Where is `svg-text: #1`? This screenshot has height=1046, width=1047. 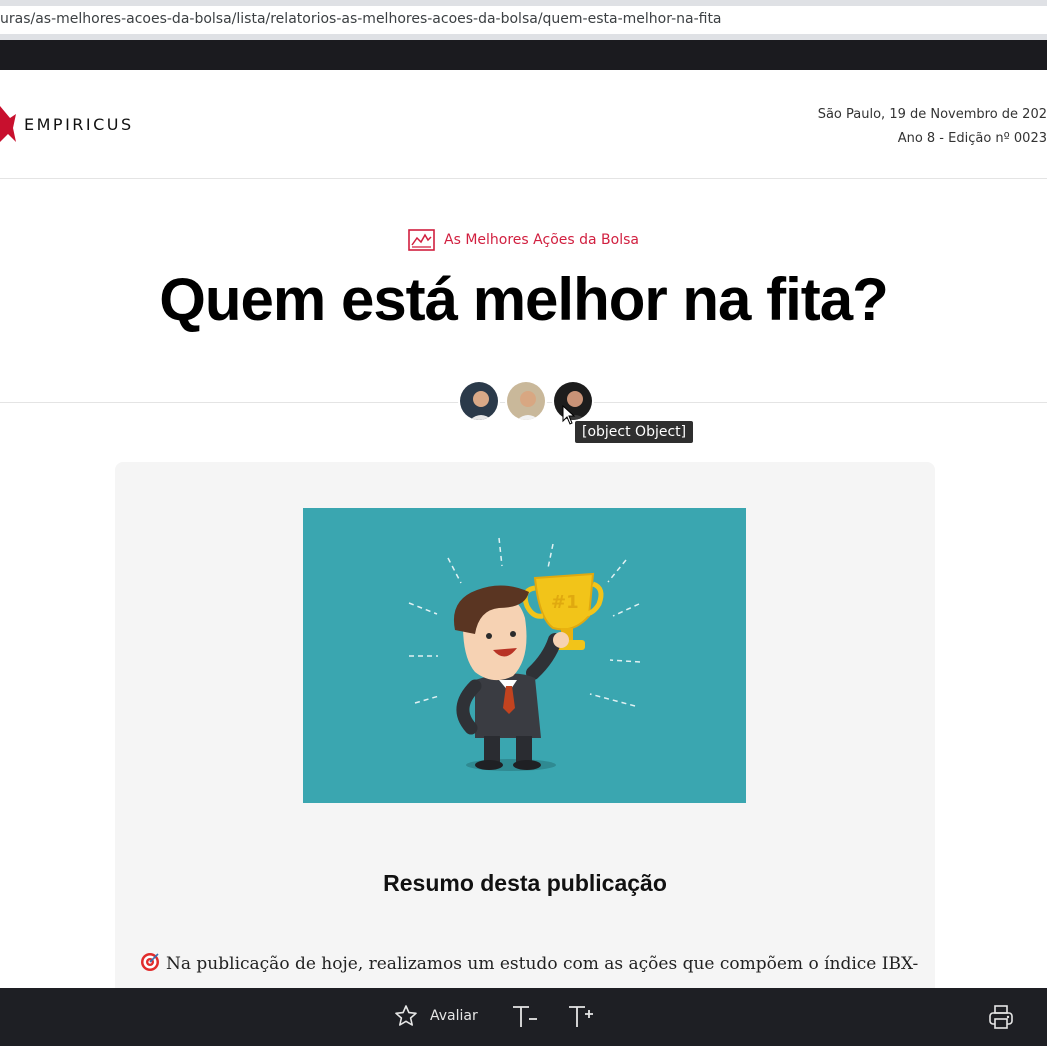
svg-text: #1 is located at coordinates (565, 602).